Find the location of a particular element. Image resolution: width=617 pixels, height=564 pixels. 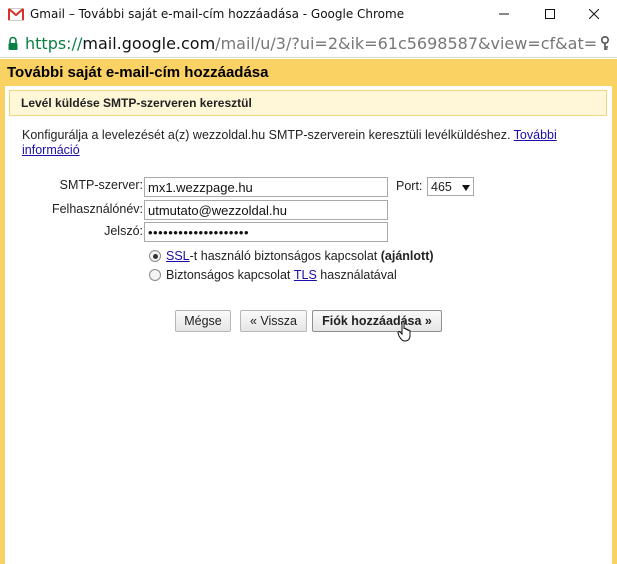

url-scheme: https:// is located at coordinates (54, 43).